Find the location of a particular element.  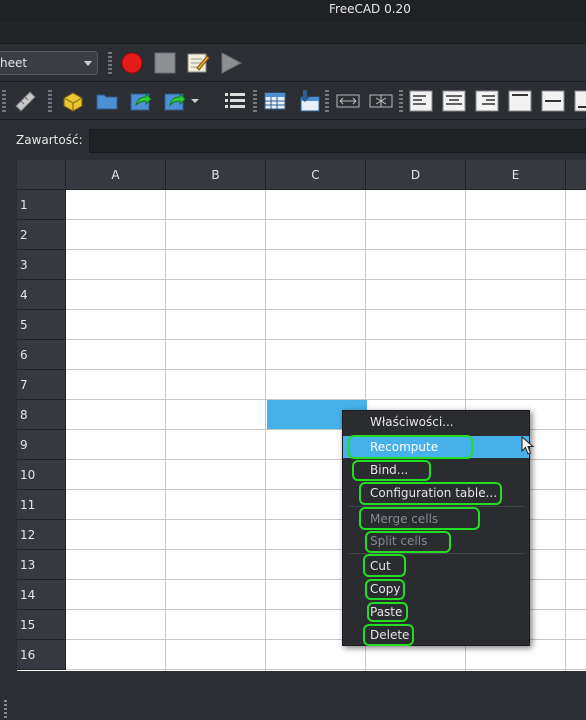

cell-contents-bar: Zawartość: is located at coordinates (293, 140).